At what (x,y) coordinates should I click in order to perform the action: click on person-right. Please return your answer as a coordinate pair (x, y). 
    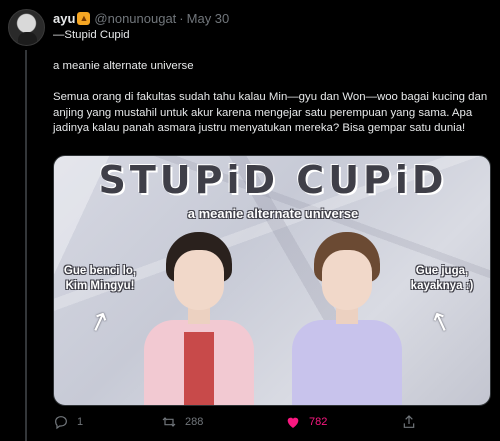
    Looking at the image, I should click on (347, 318).